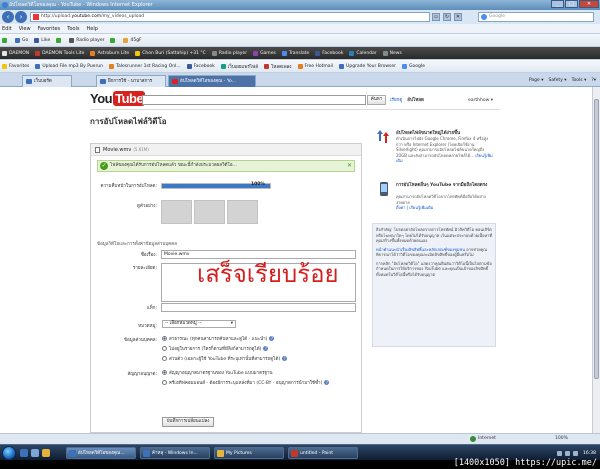 The height and width of the screenshot is (469, 600). Describe the element at coordinates (8, 17) in the screenshot. I see `back-icon: ‹` at that location.